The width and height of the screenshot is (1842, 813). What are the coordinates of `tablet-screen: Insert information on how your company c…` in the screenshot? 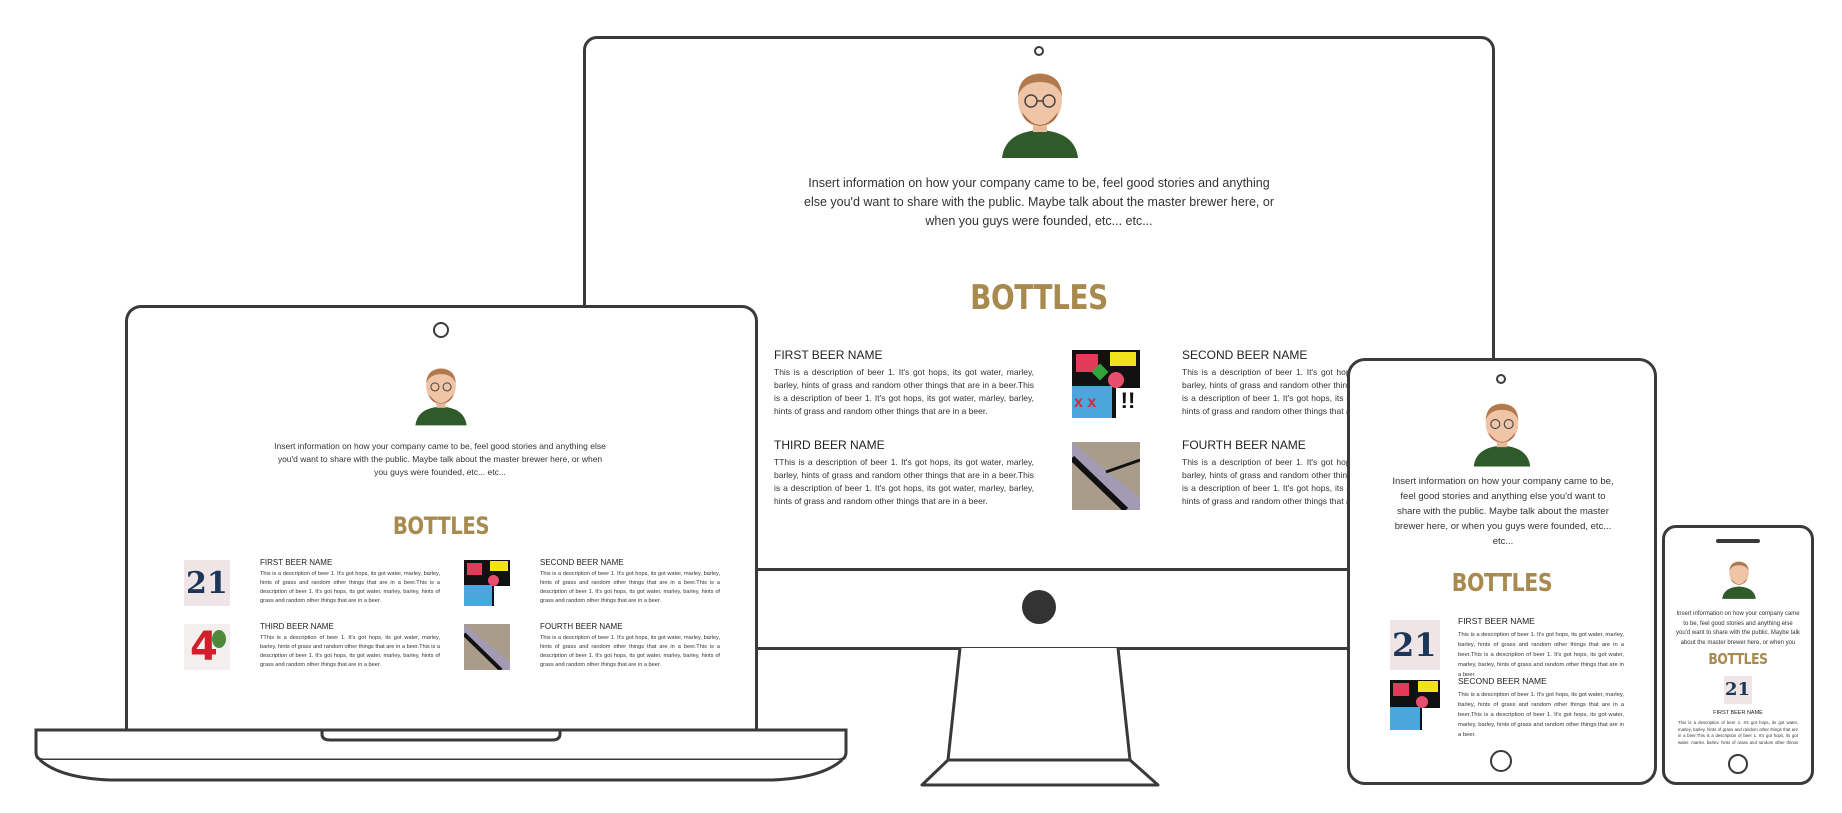 It's located at (1502, 563).